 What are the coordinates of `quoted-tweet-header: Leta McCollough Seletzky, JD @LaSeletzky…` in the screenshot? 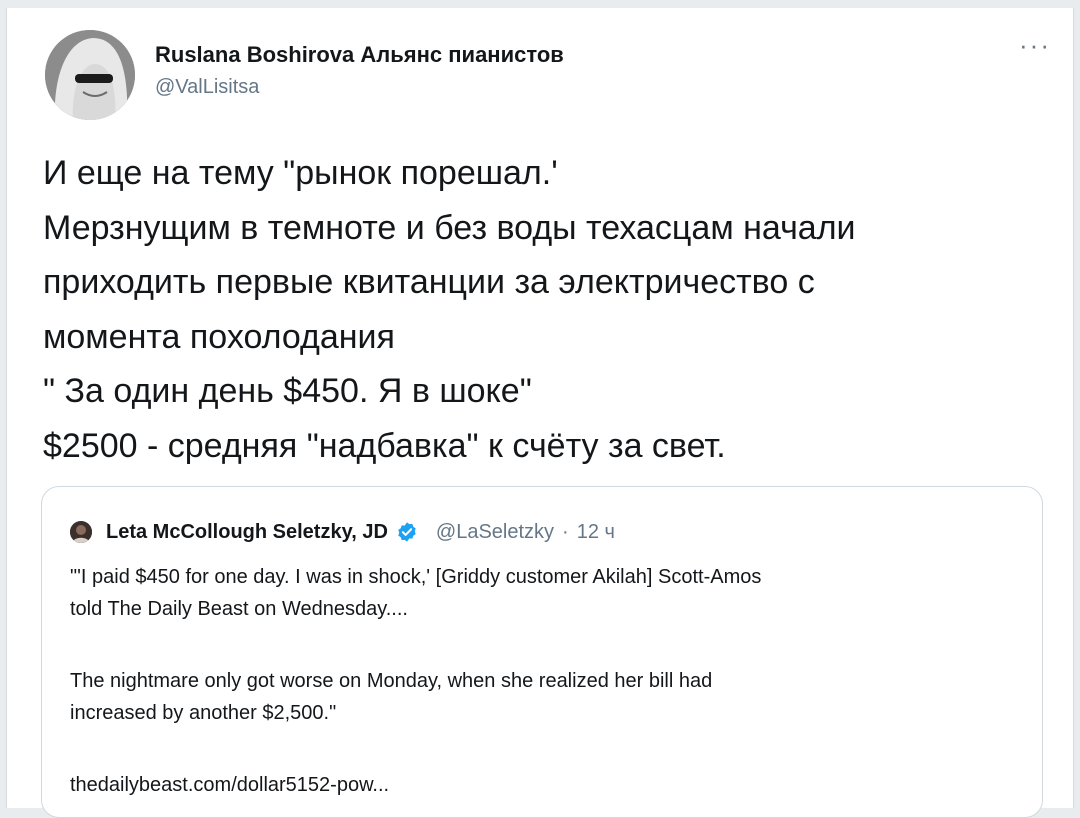 It's located at (342, 532).